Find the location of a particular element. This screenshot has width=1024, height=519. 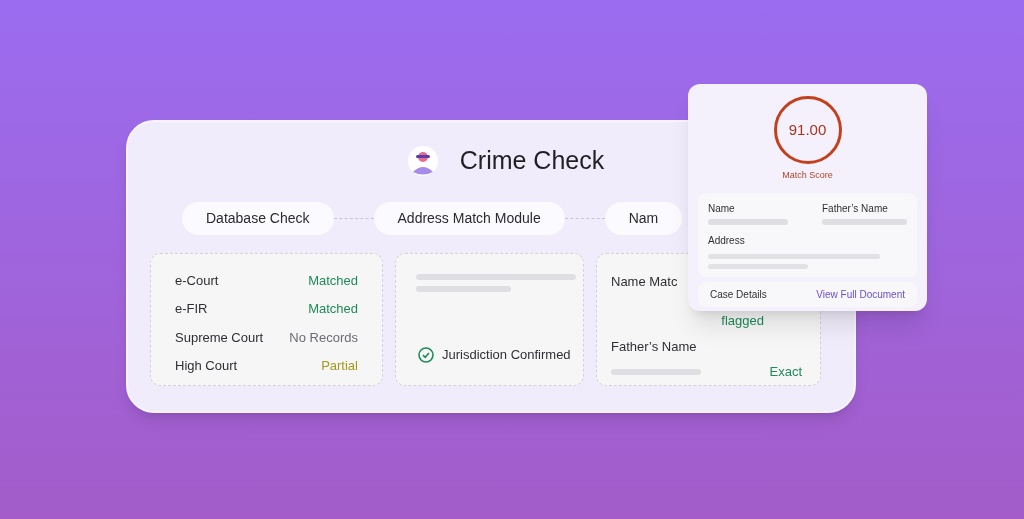

name-match-label: Name Matc is located at coordinates (645, 281).